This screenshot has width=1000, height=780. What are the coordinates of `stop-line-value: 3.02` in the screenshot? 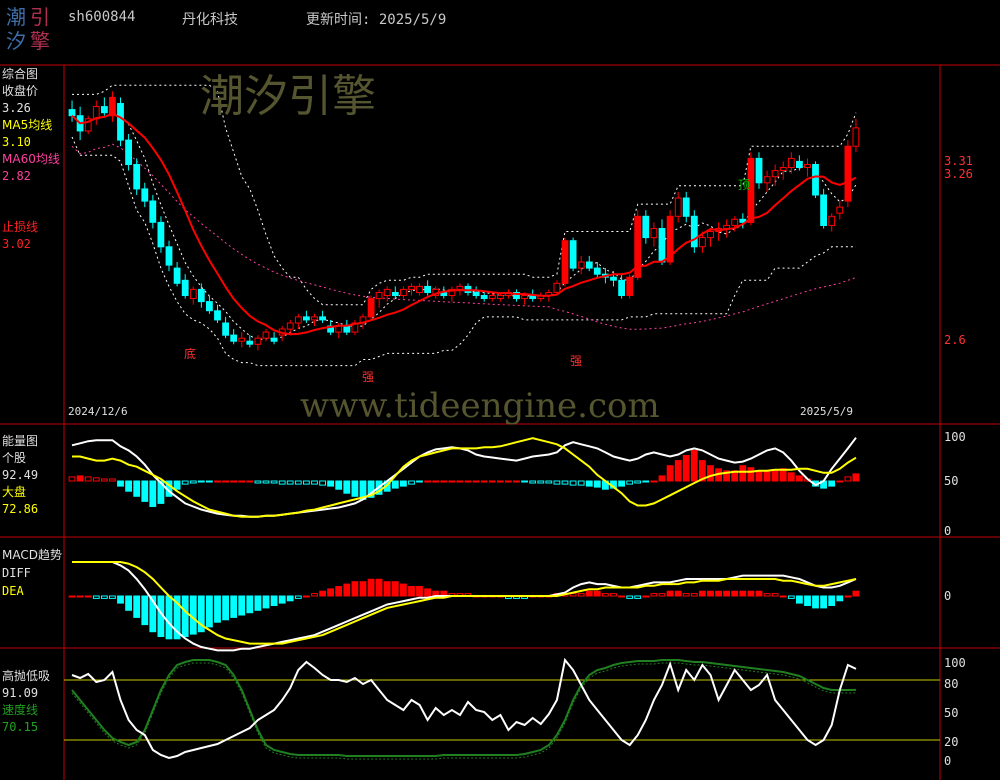 It's located at (16, 244).